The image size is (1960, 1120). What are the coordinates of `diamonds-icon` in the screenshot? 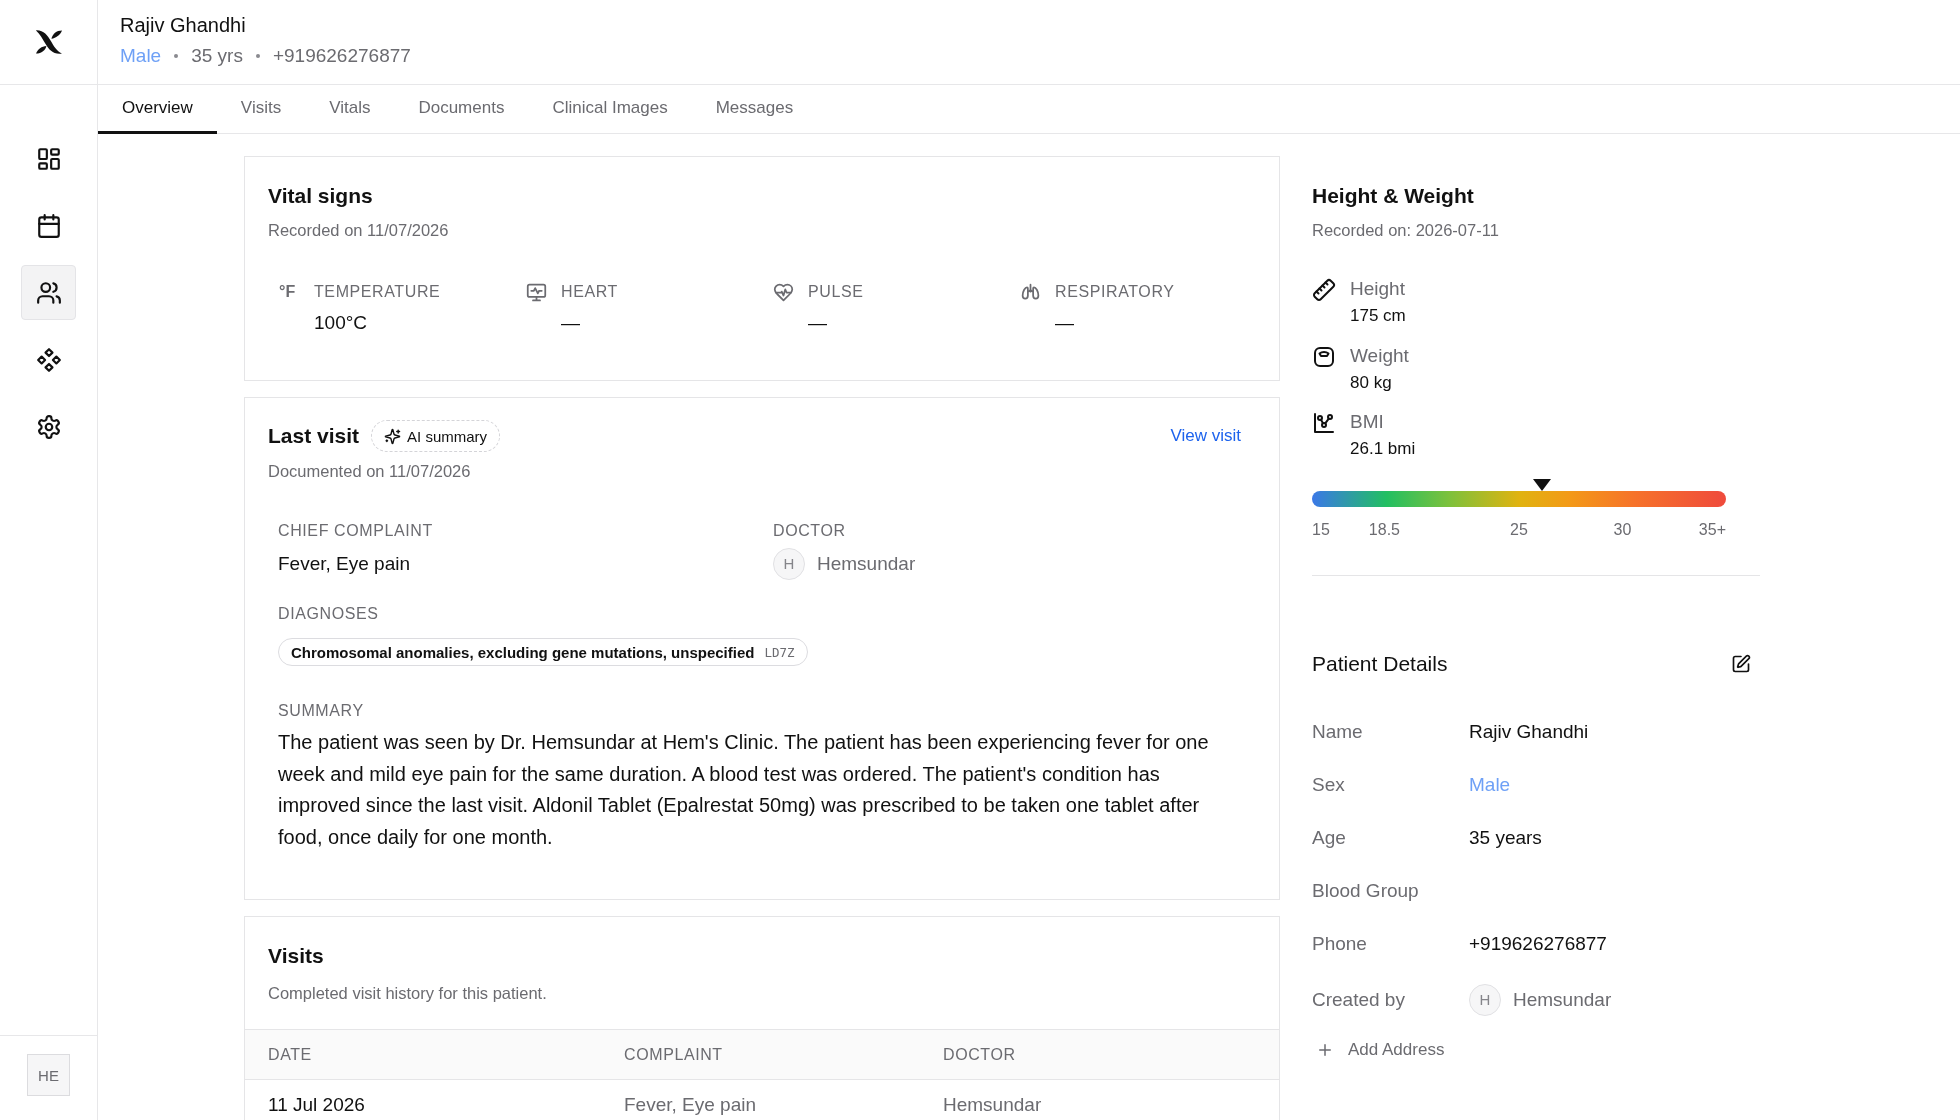 It's located at (48, 359).